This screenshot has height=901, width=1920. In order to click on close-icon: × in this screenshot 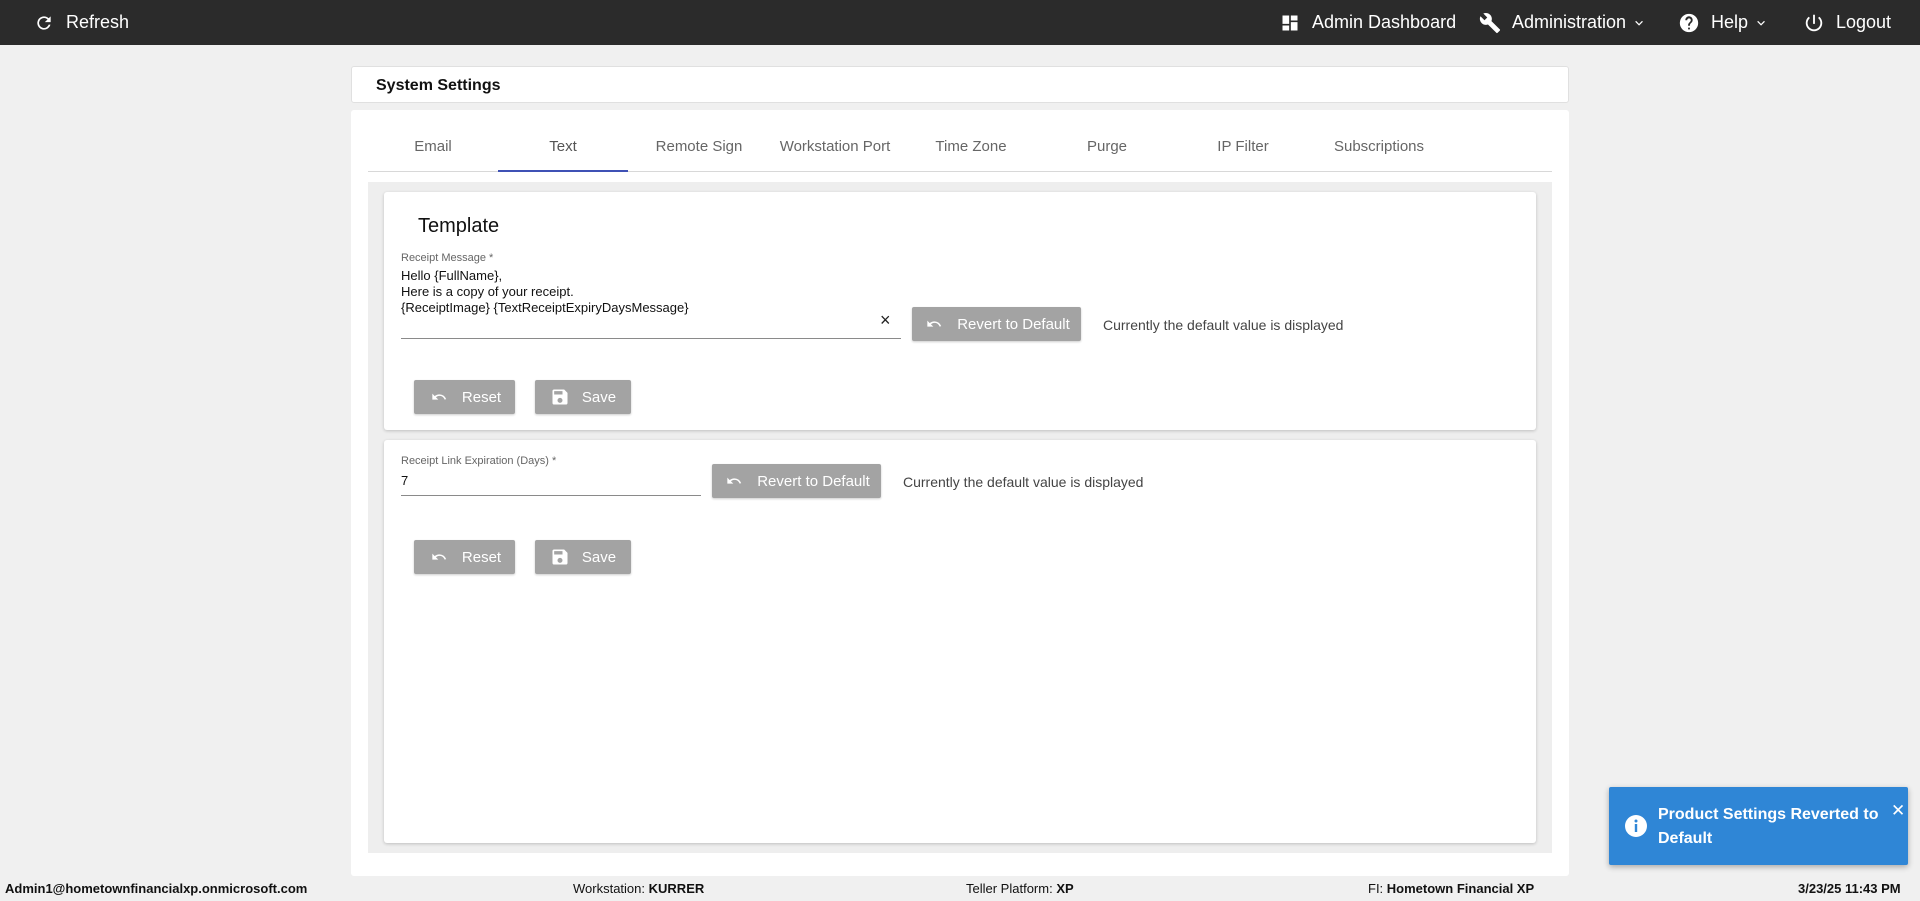, I will do `click(885, 320)`.